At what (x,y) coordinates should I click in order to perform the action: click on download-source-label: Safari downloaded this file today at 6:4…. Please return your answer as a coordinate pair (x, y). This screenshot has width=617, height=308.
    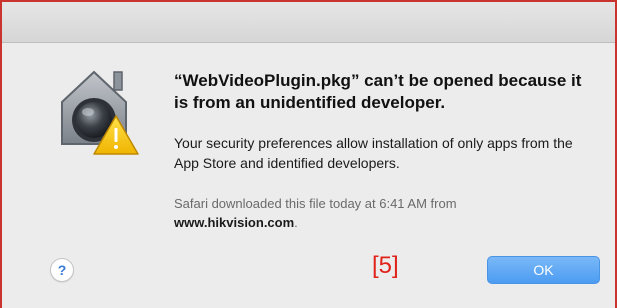
    Looking at the image, I should click on (315, 203).